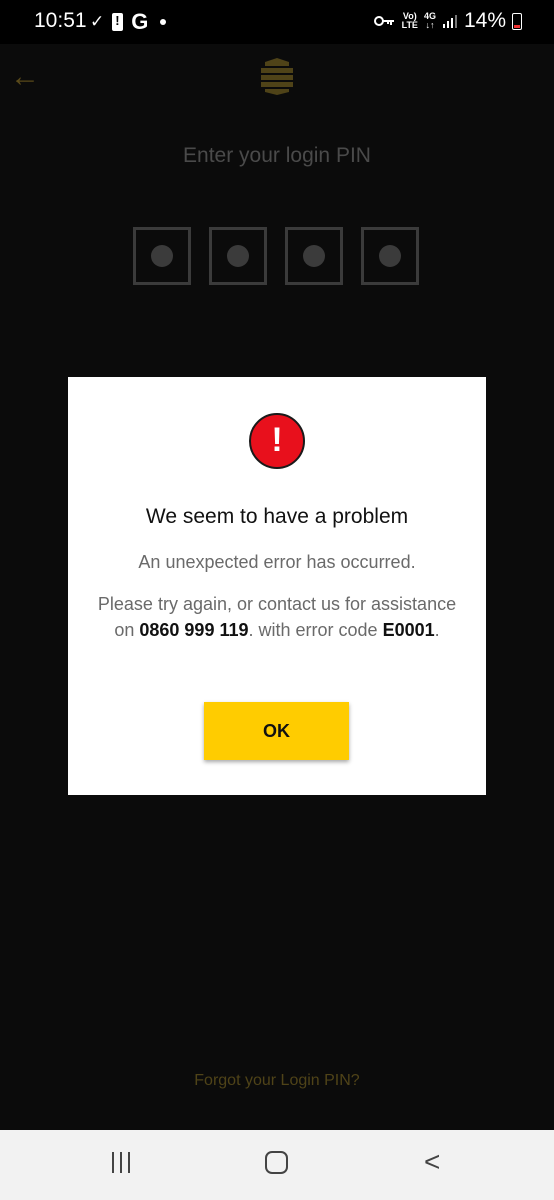 The width and height of the screenshot is (554, 1200). Describe the element at coordinates (484, 20) in the screenshot. I see `battery-percent: 14%` at that location.